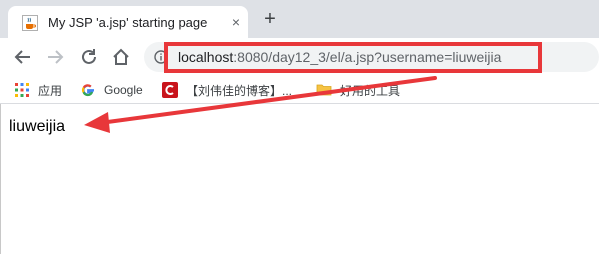 The height and width of the screenshot is (254, 599). What do you see at coordinates (236, 22) in the screenshot?
I see `close-icon: ×` at bounding box center [236, 22].